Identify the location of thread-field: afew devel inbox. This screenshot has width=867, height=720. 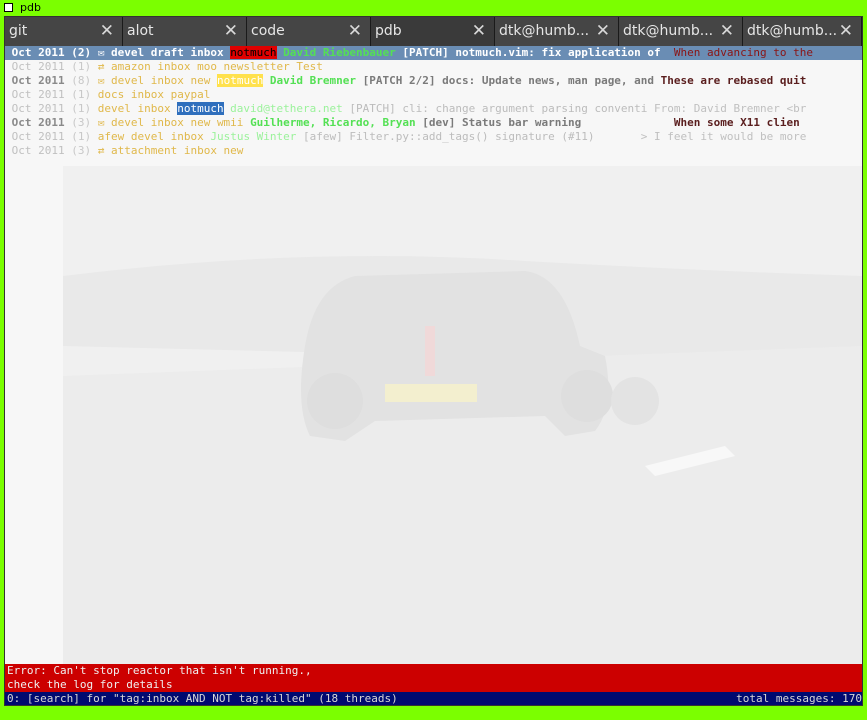
(151, 136).